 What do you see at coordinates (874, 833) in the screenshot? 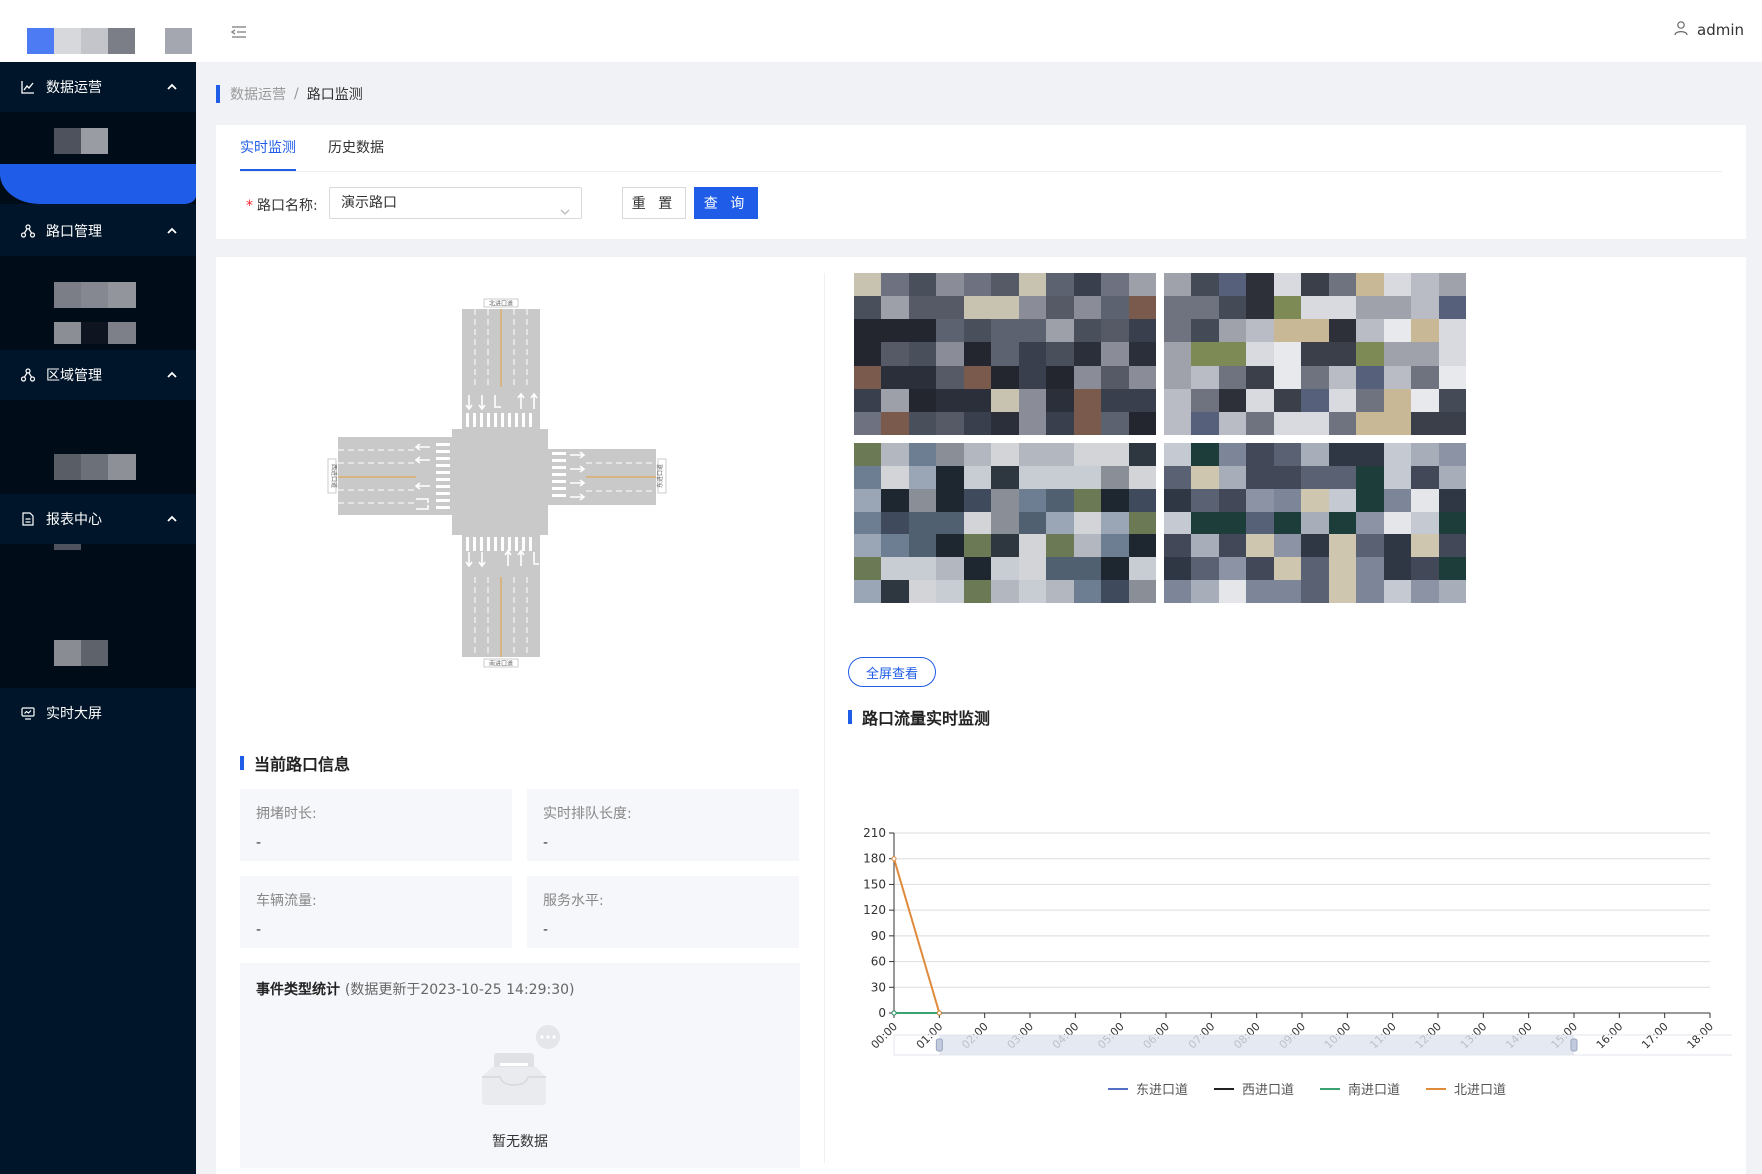
I see `y-tick-label: 210` at bounding box center [874, 833].